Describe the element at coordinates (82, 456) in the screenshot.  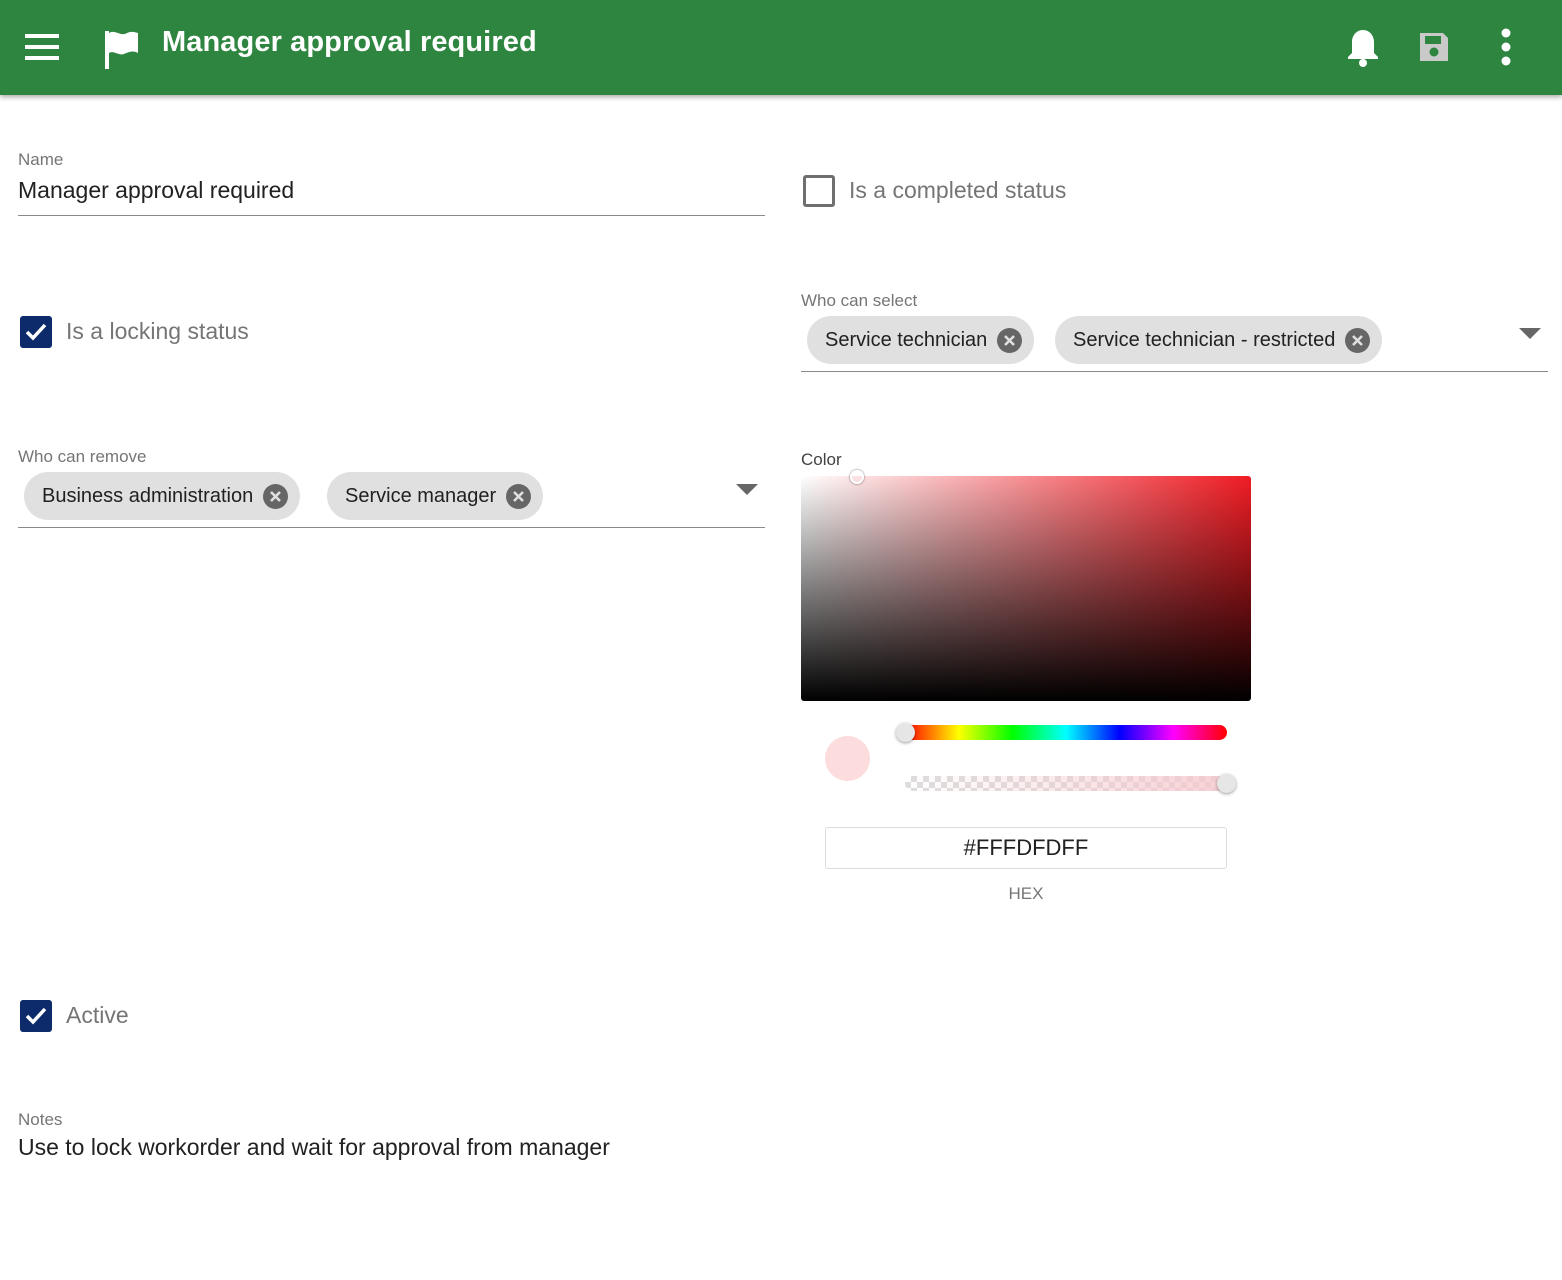
I see `who-can-remove-label: Who can remove` at that location.